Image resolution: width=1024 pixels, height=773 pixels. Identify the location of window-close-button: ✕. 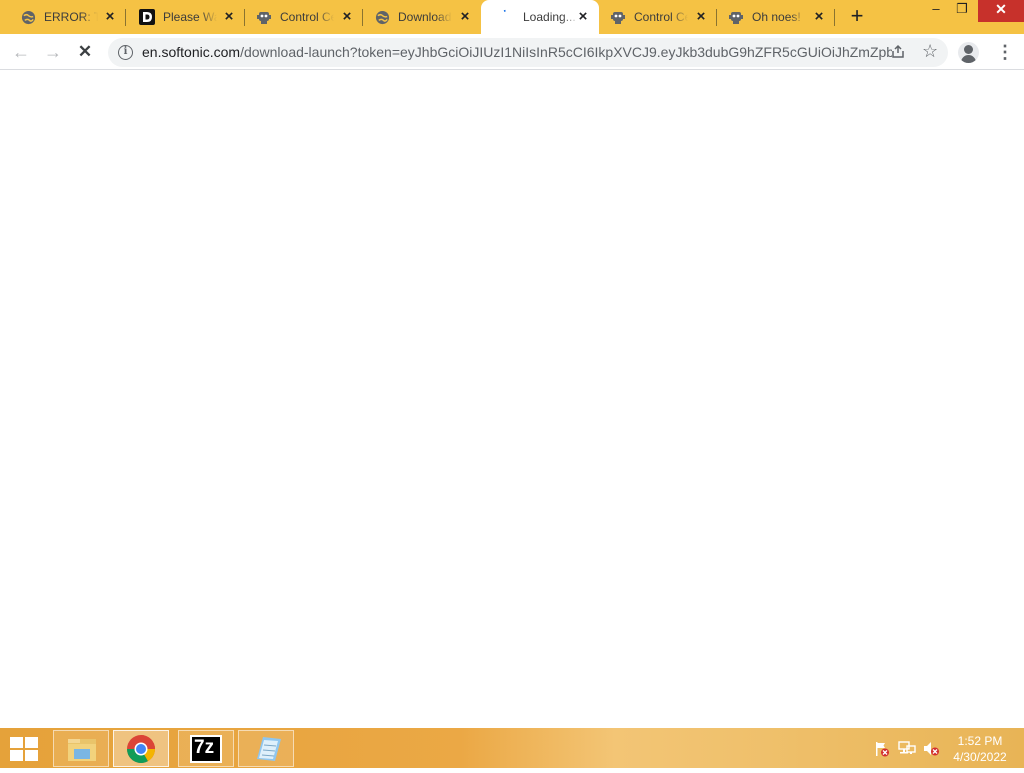
(1001, 11).